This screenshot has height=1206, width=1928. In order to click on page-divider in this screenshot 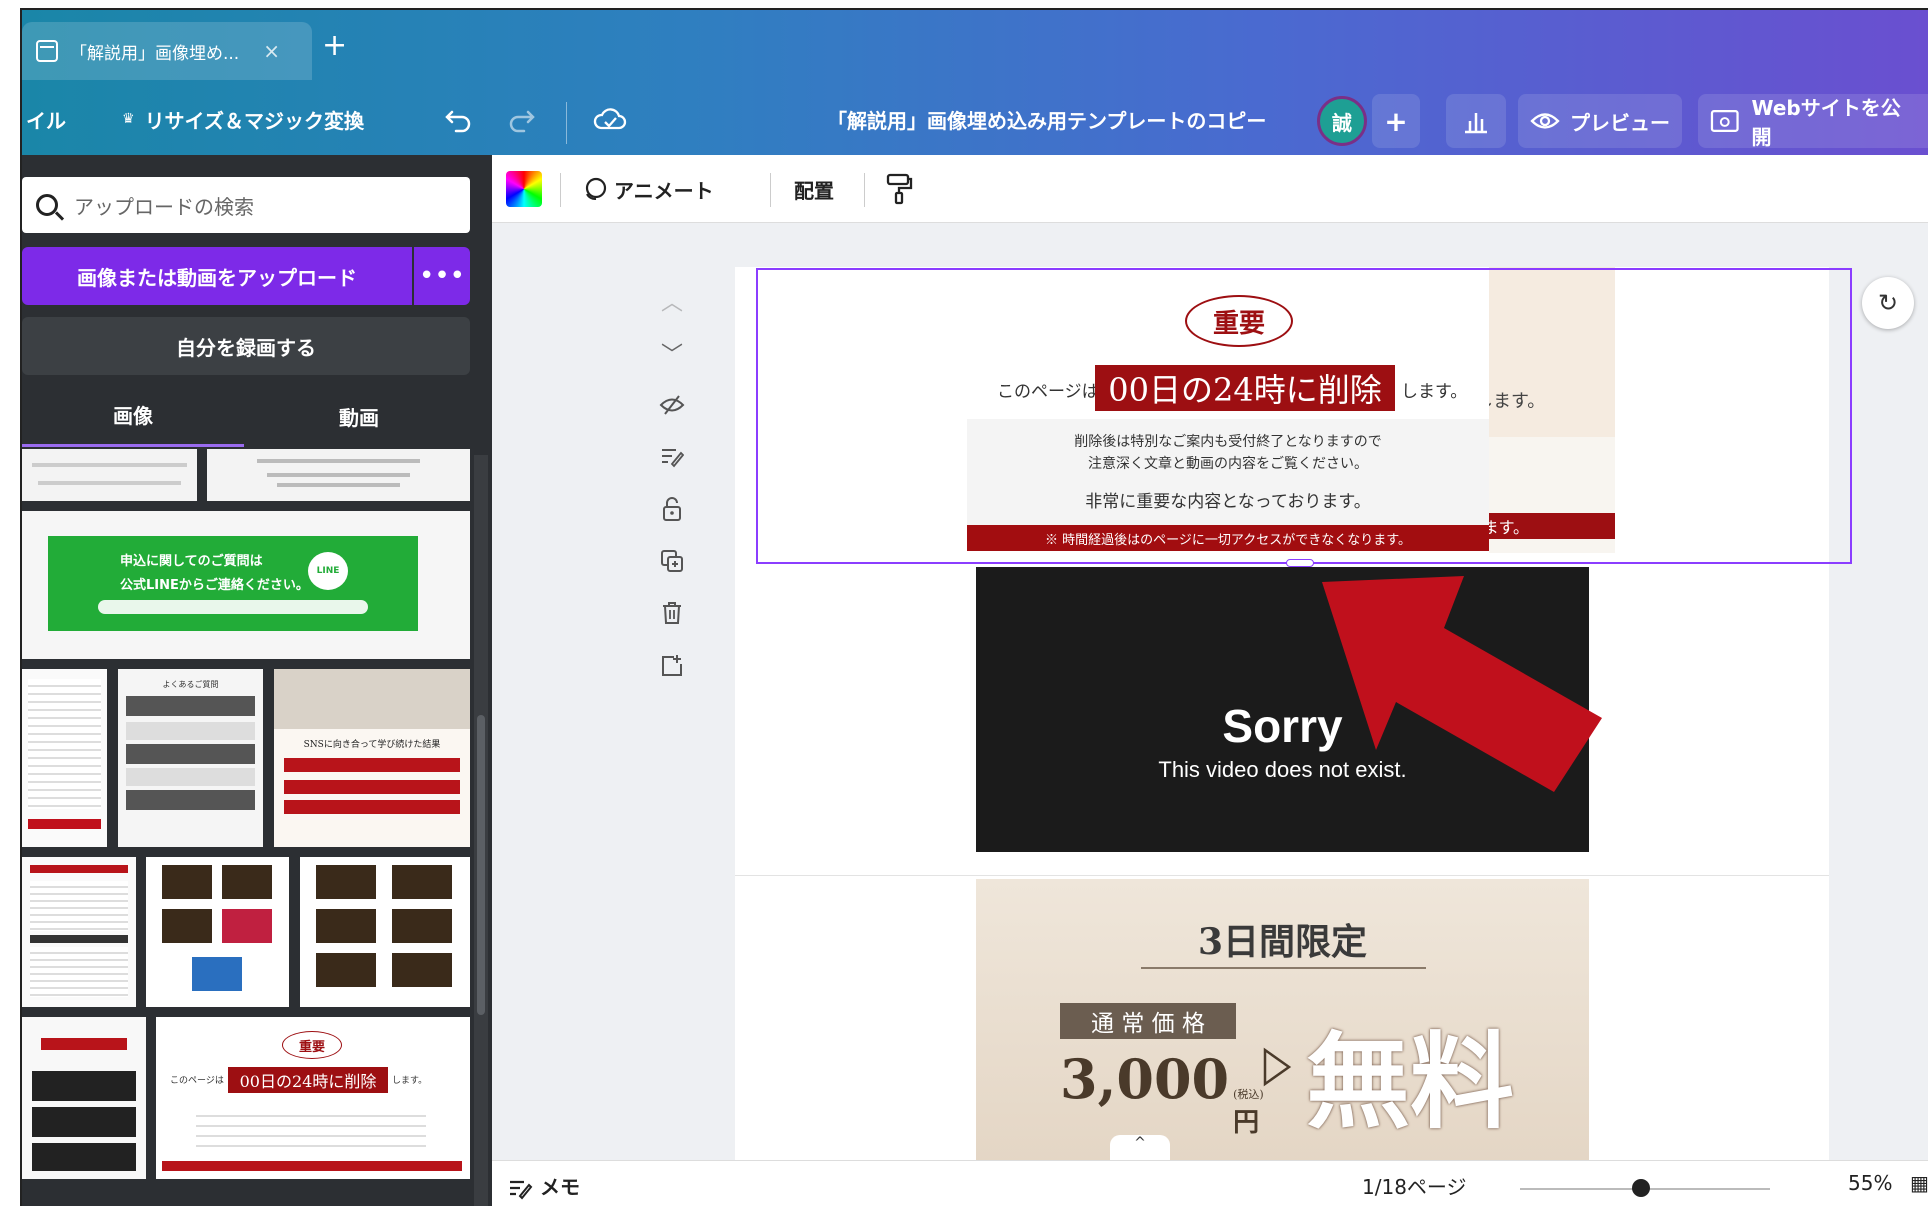, I will do `click(1282, 875)`.